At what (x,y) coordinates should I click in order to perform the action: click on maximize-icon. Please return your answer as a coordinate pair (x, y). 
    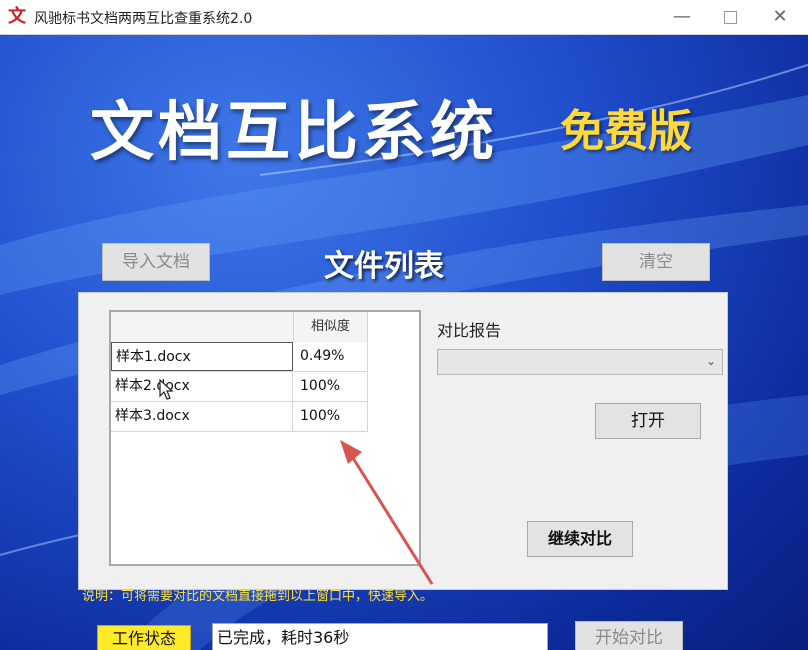
    Looking at the image, I should click on (730, 17).